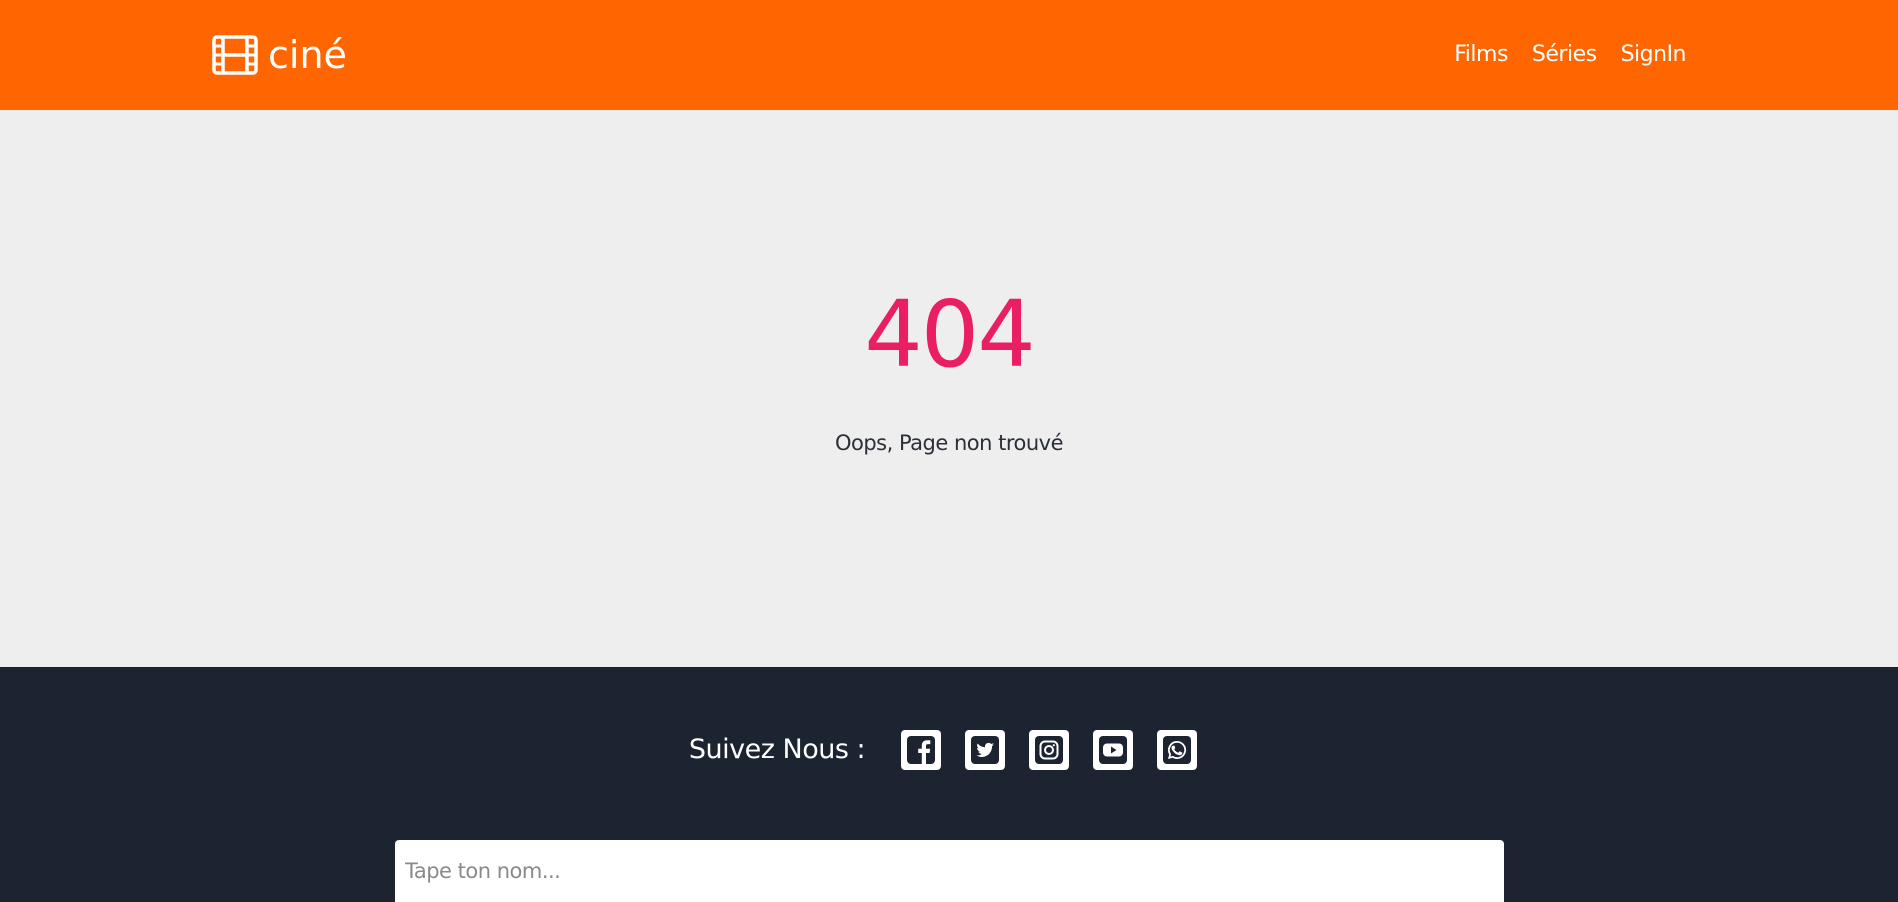 This screenshot has height=902, width=1898. What do you see at coordinates (1654, 55) in the screenshot?
I see `nav-signin: SignIn` at bounding box center [1654, 55].